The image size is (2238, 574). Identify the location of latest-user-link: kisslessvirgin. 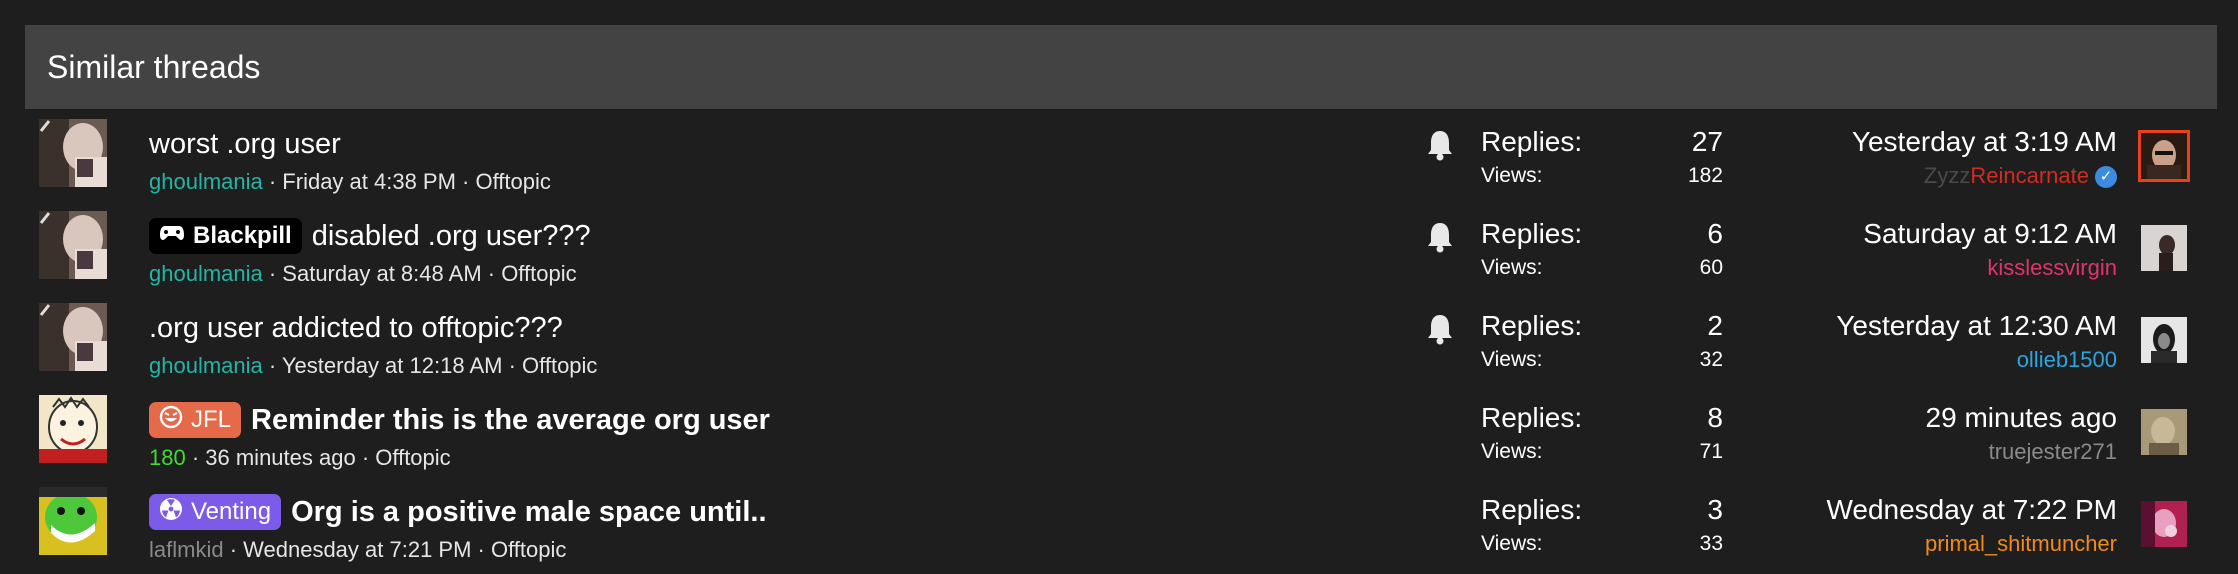
(1990, 268).